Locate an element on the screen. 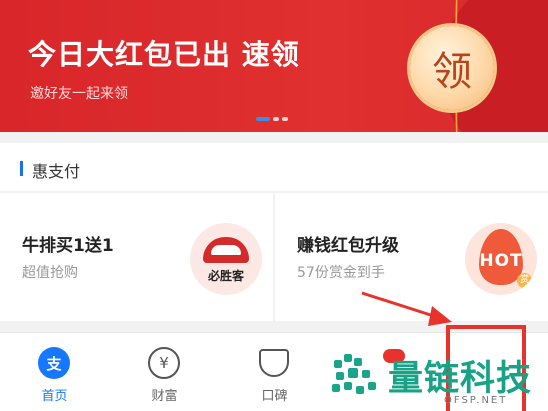 The image size is (548, 411). coin-label: 领 is located at coordinates (452, 72).